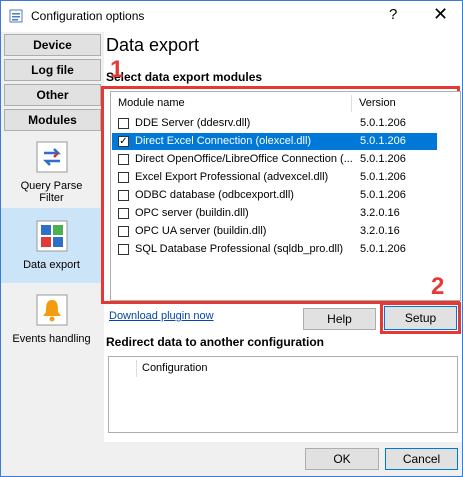 Image resolution: width=463 pixels, height=477 pixels. What do you see at coordinates (184, 77) in the screenshot?
I see `modules-section-label: Select data export modules` at bounding box center [184, 77].